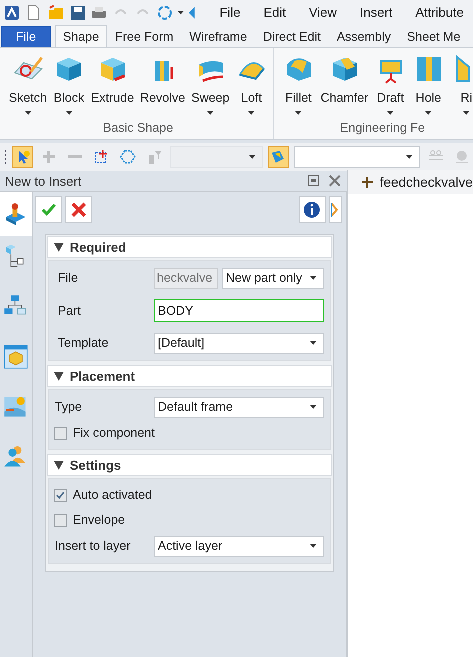  Describe the element at coordinates (323, 12) in the screenshot. I see `menu-item: View` at that location.